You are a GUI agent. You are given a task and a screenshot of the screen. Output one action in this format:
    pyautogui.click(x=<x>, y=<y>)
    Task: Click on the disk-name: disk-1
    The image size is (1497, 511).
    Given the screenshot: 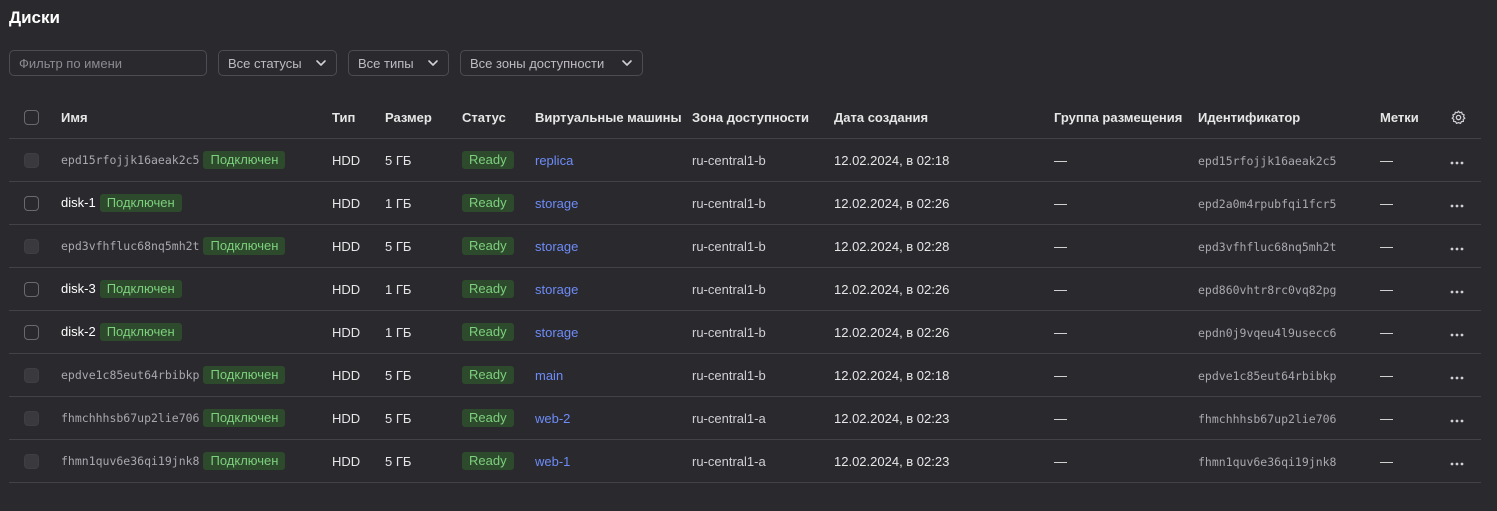 What is the action you would take?
    pyautogui.click(x=78, y=202)
    